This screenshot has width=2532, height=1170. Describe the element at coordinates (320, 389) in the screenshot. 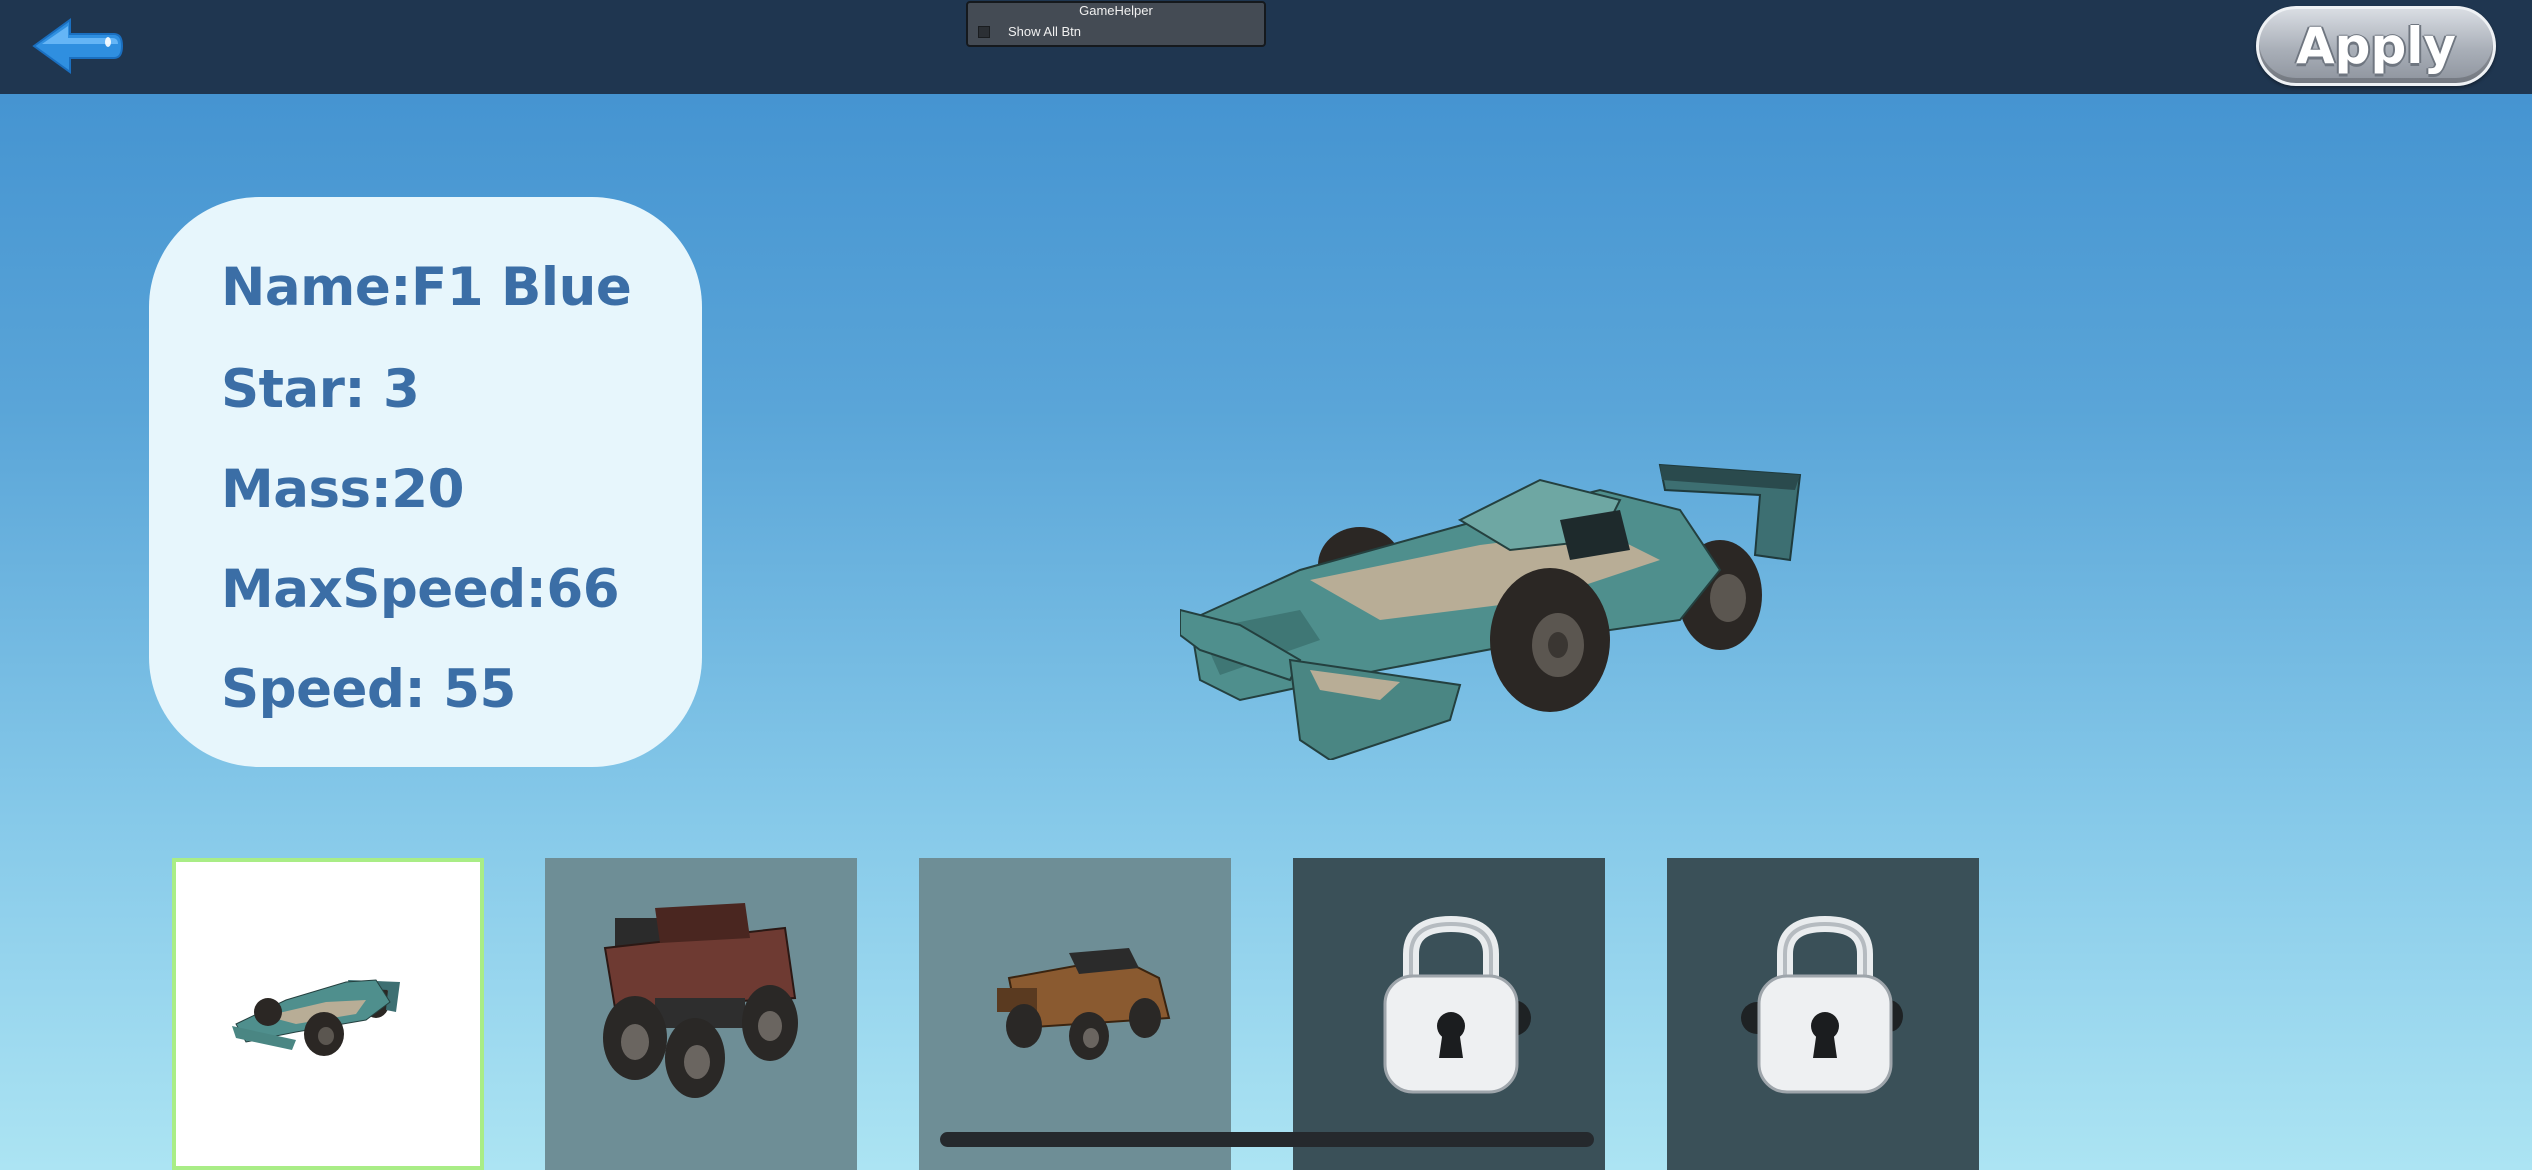

I see `car-star: Star: 3` at that location.